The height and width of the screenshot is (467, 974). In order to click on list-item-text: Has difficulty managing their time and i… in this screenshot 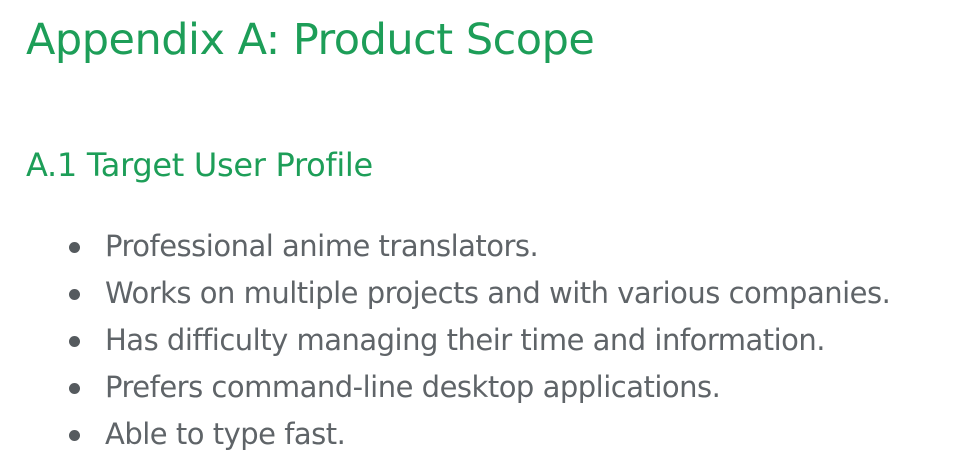, I will do `click(465, 340)`.